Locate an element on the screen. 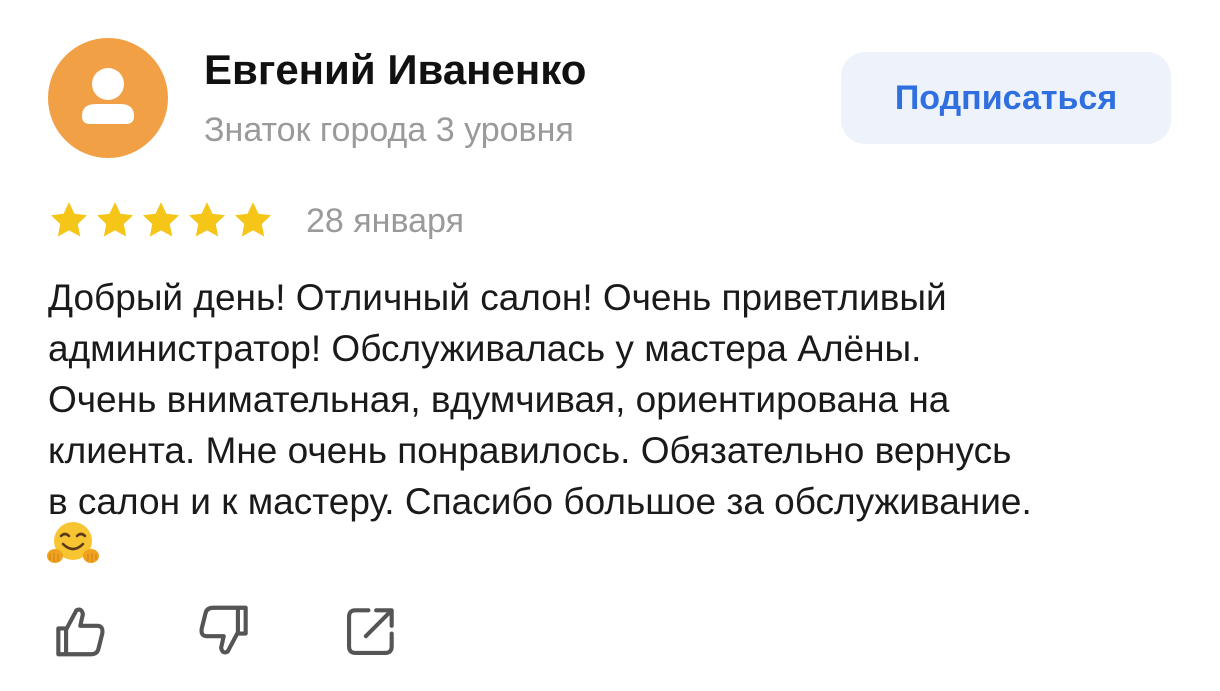 The width and height of the screenshot is (1220, 691). dislike-button is located at coordinates (229, 635).